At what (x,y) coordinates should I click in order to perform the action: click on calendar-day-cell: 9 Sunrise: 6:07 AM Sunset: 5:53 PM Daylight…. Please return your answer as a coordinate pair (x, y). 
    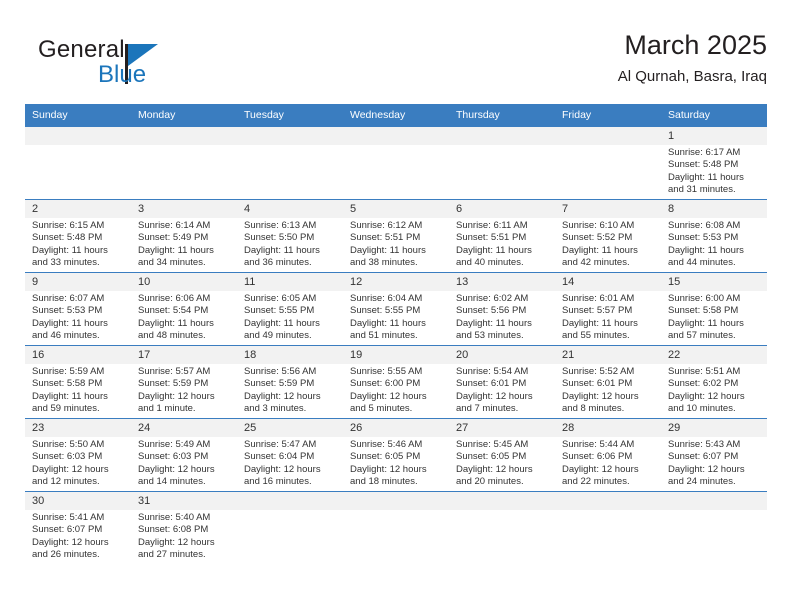
    Looking at the image, I should click on (78, 309).